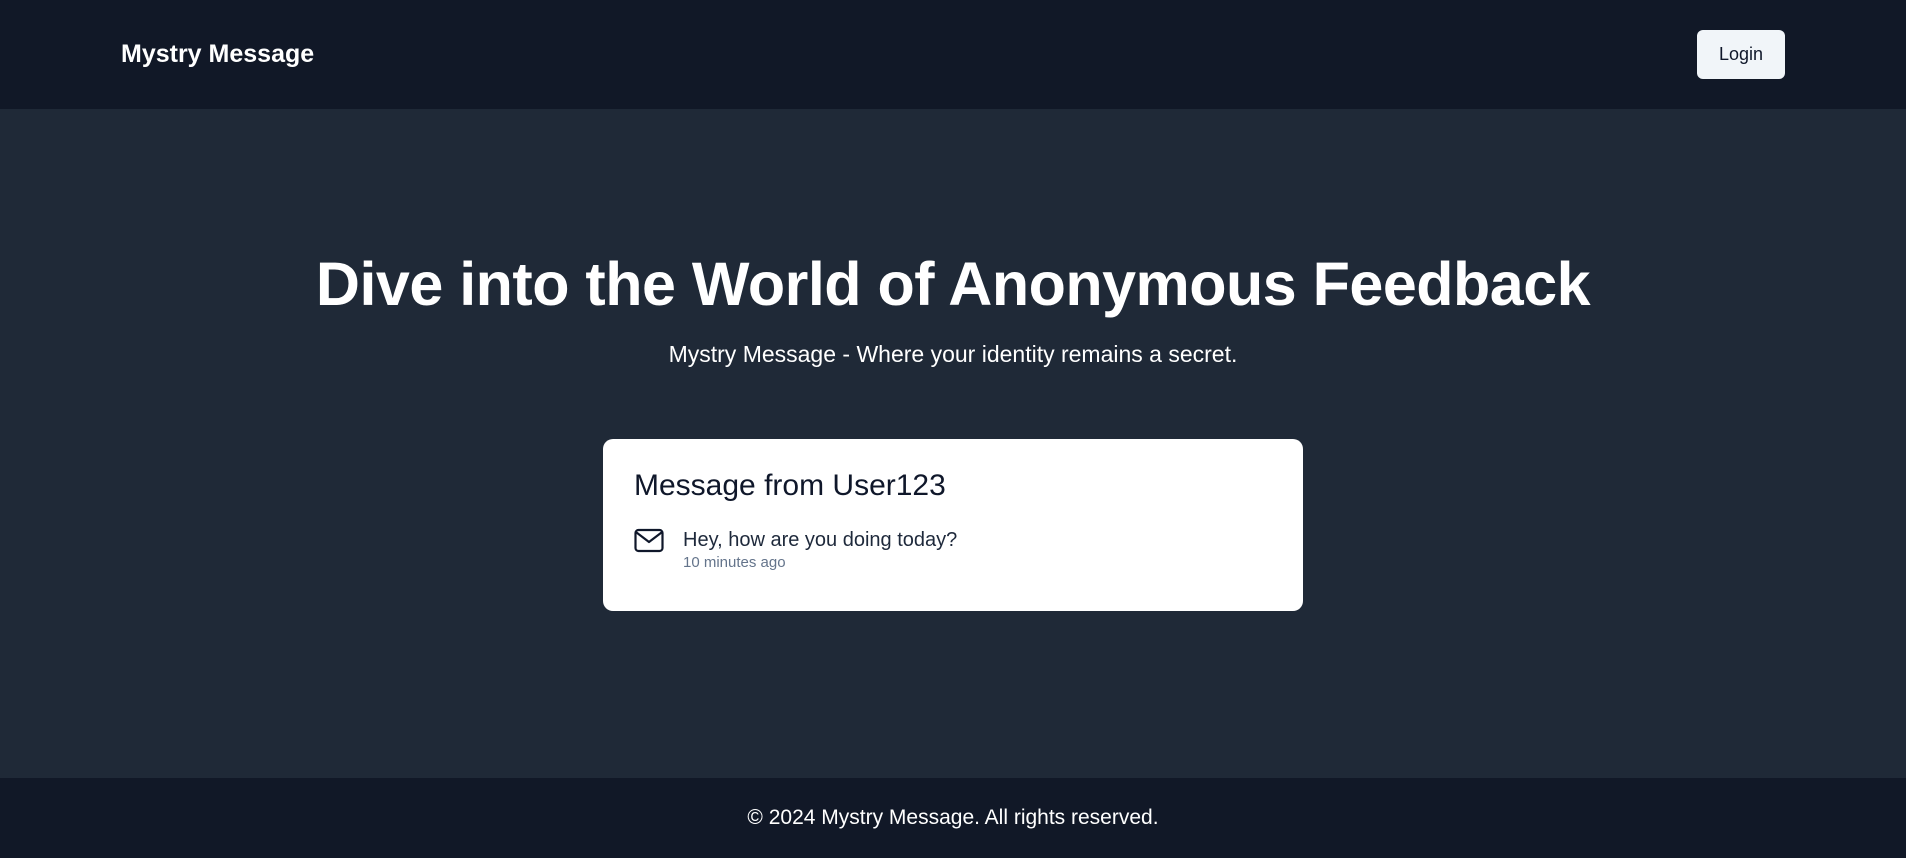 The height and width of the screenshot is (858, 1906). I want to click on message-card-title: Message from User123, so click(790, 485).